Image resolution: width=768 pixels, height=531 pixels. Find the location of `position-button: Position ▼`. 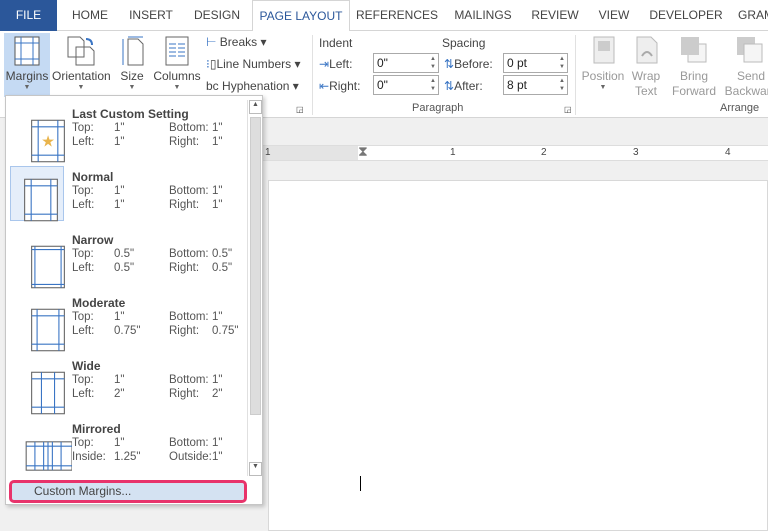

position-button: Position ▼ is located at coordinates (603, 65).